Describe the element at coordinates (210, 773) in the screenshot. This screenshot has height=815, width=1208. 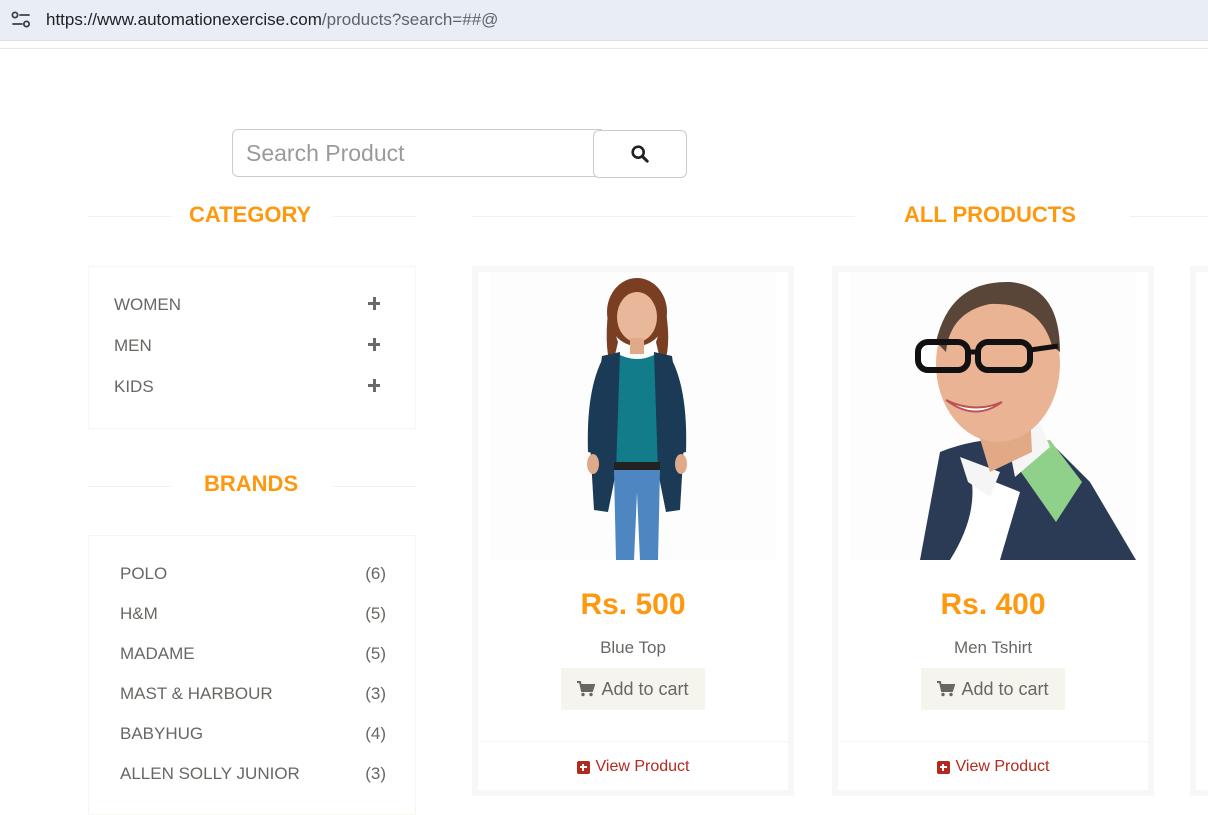
I see `brand-name: ALLEN SOLLY JUNIOR` at that location.